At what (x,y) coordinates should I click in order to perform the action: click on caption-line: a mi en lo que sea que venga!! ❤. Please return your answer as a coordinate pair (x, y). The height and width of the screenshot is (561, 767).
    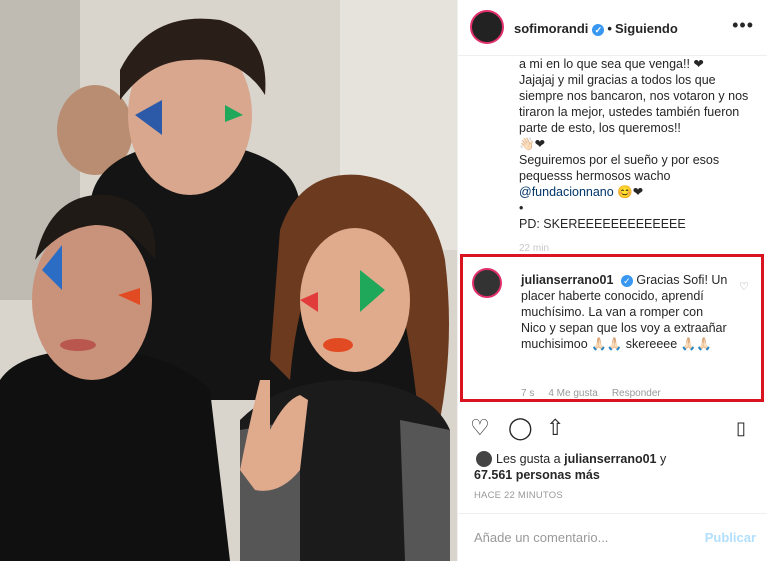
    Looking at the image, I should click on (611, 64).